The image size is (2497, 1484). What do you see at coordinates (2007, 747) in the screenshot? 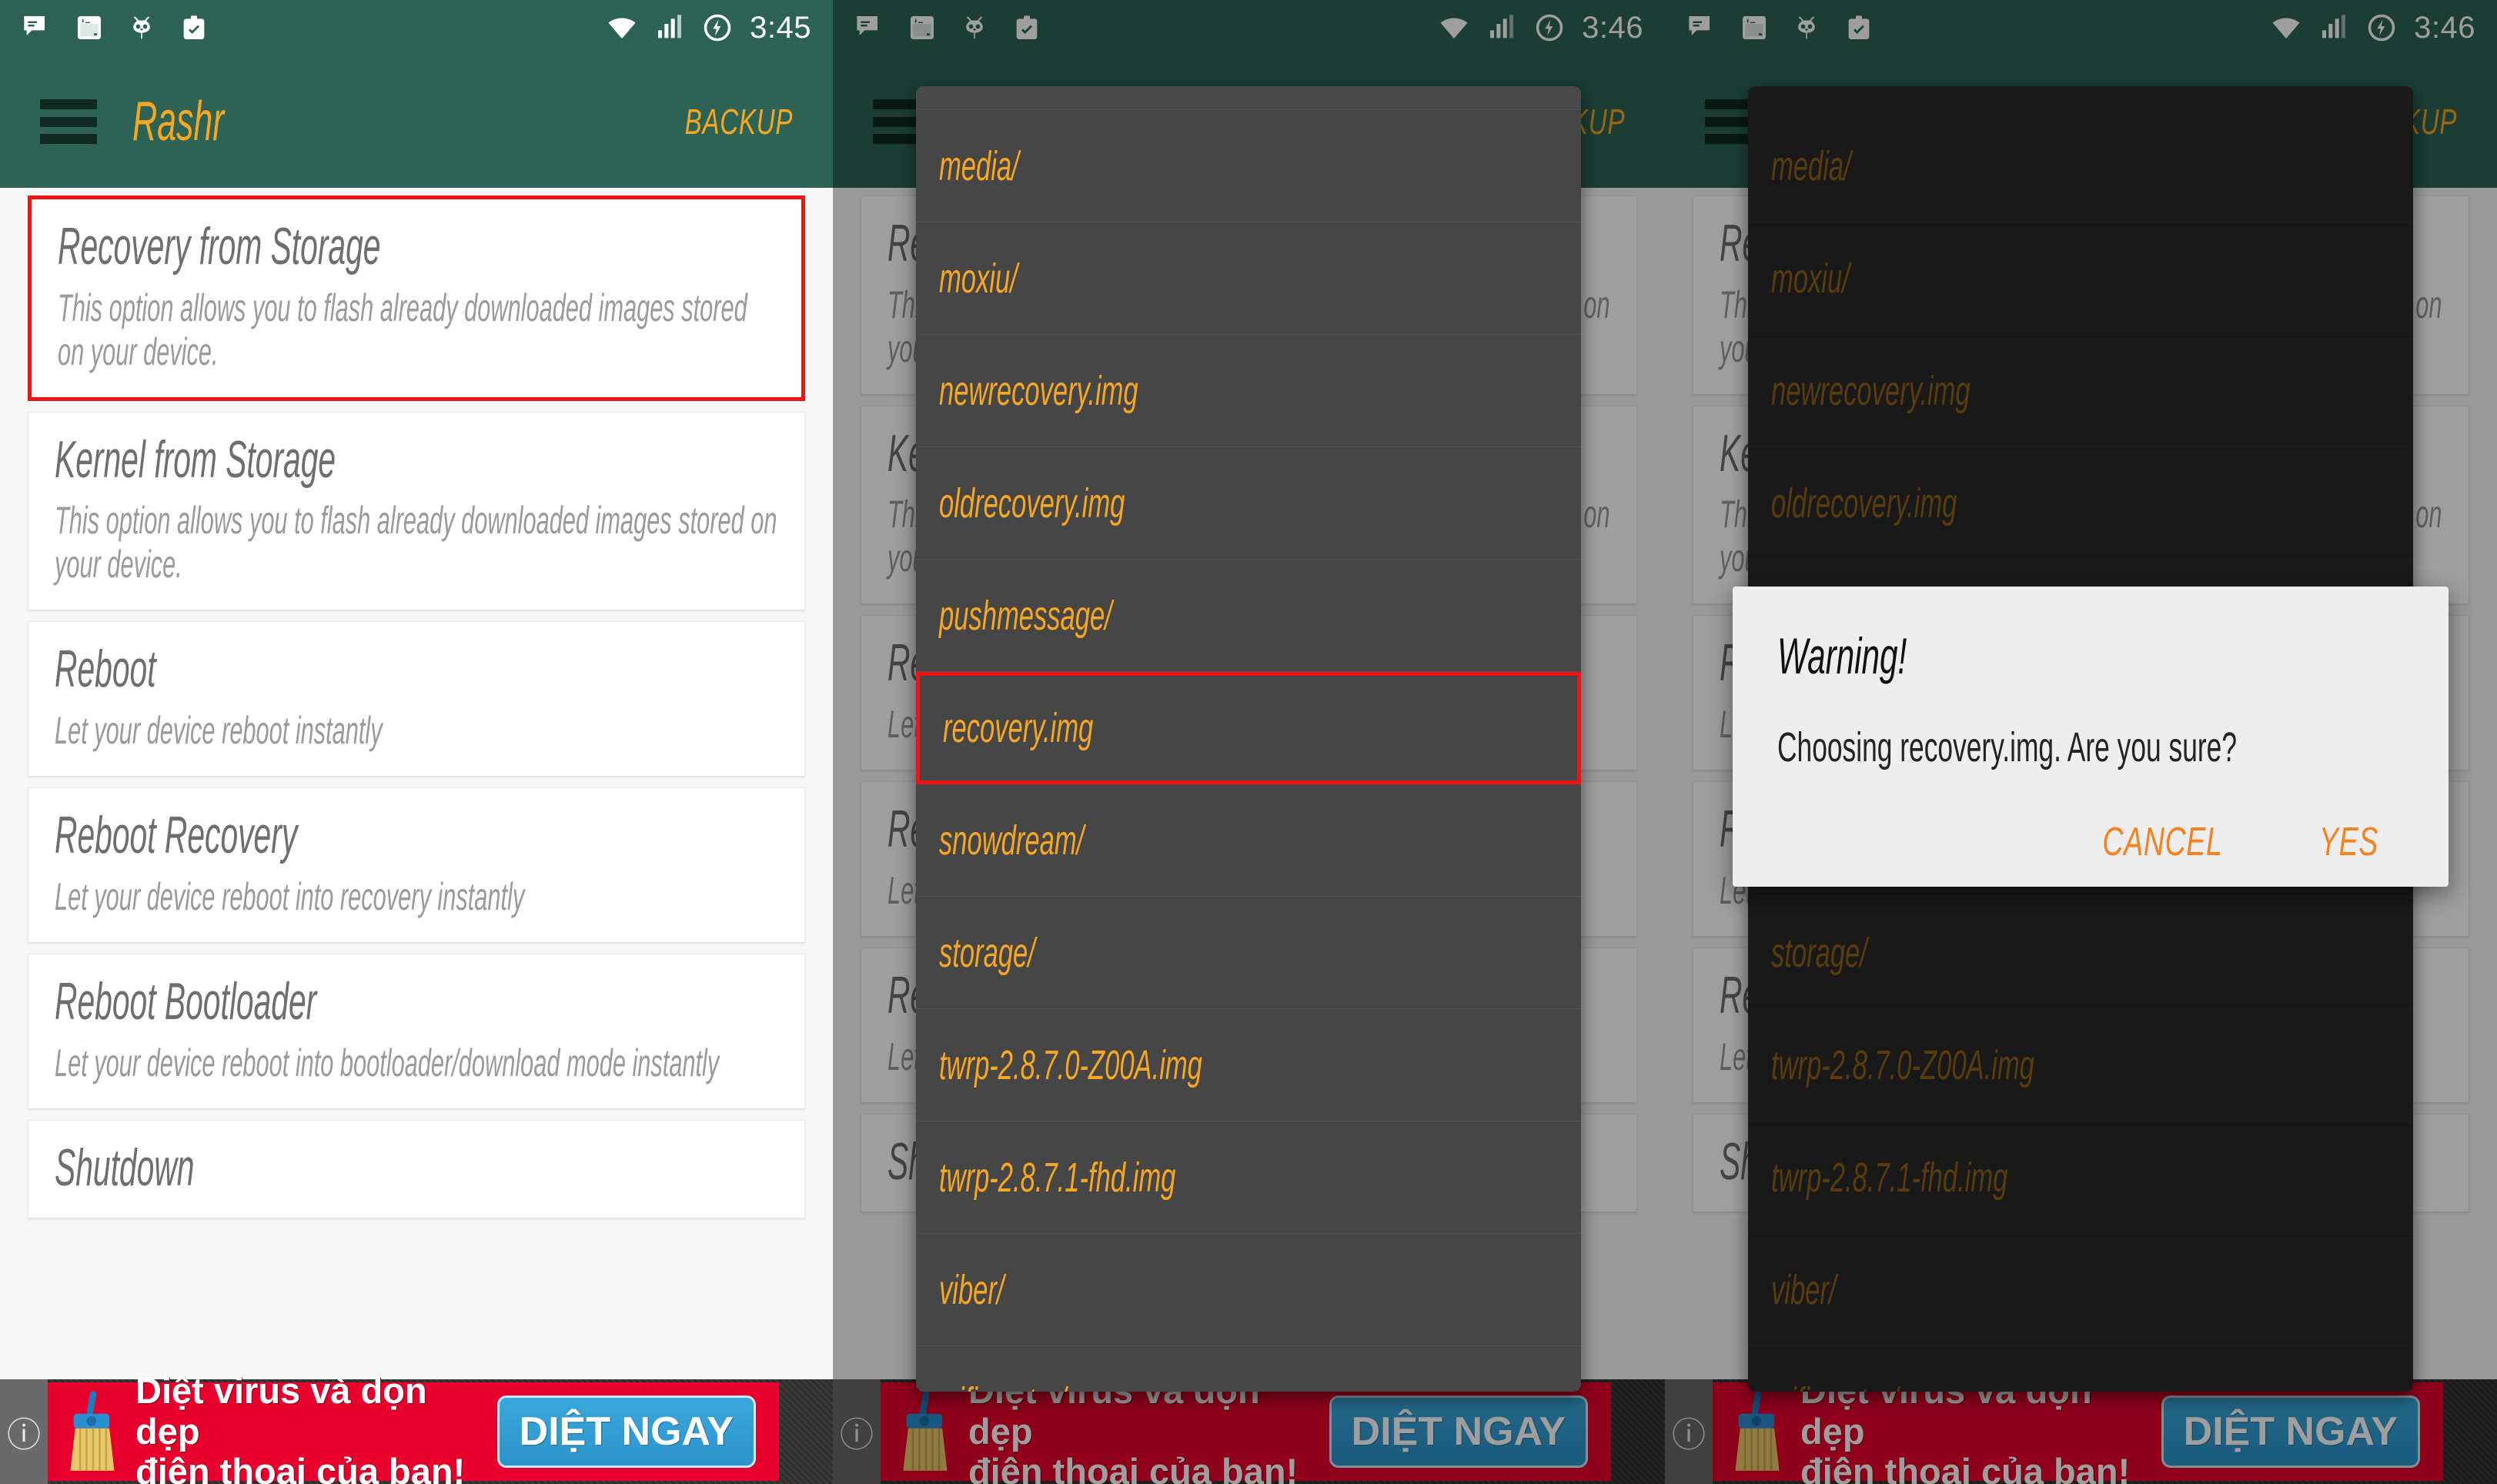
I see `warning-dialog-message: Choosing recovery.img. Are you sure?` at bounding box center [2007, 747].